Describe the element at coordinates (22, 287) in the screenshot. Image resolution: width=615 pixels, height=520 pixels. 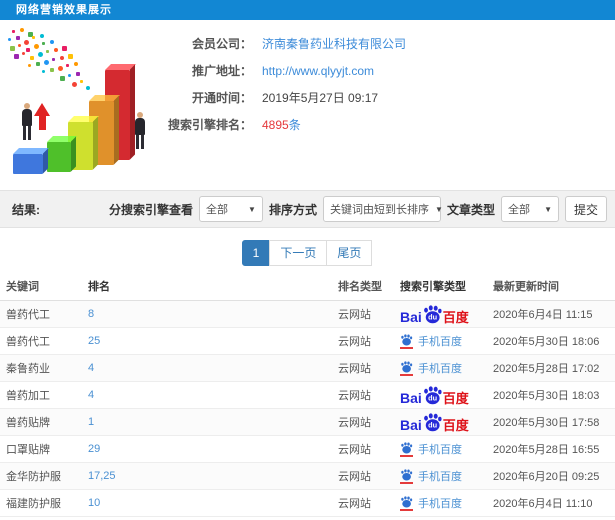
I see `header-keyword: 关键词` at that location.